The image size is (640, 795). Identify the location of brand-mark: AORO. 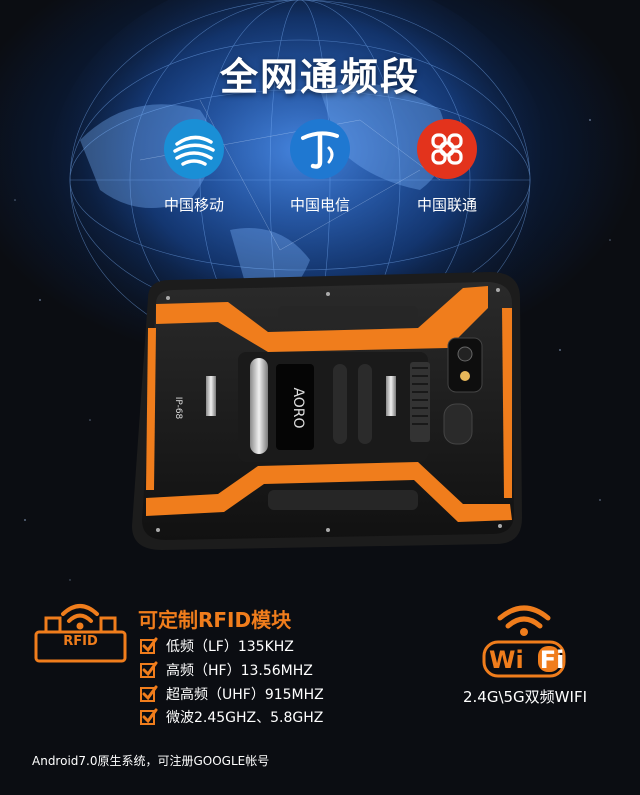
(298, 407).